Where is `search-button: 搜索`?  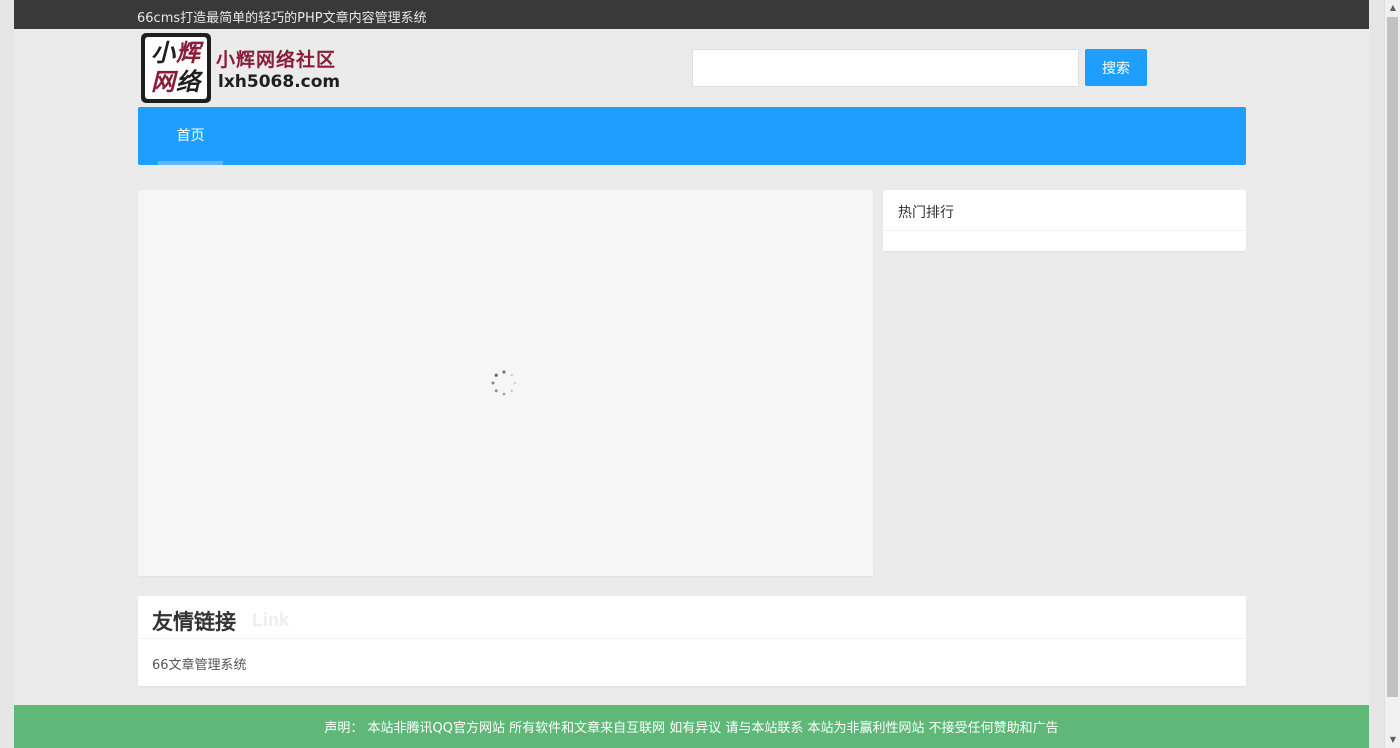
search-button: 搜索 is located at coordinates (1116, 67).